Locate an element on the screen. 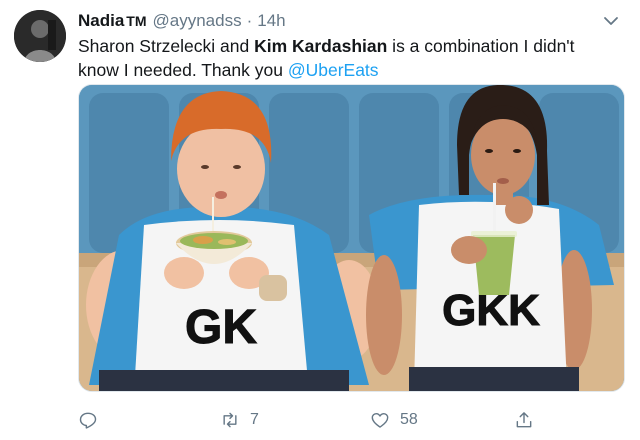 The width and height of the screenshot is (640, 440). reply-button is located at coordinates (88, 420).